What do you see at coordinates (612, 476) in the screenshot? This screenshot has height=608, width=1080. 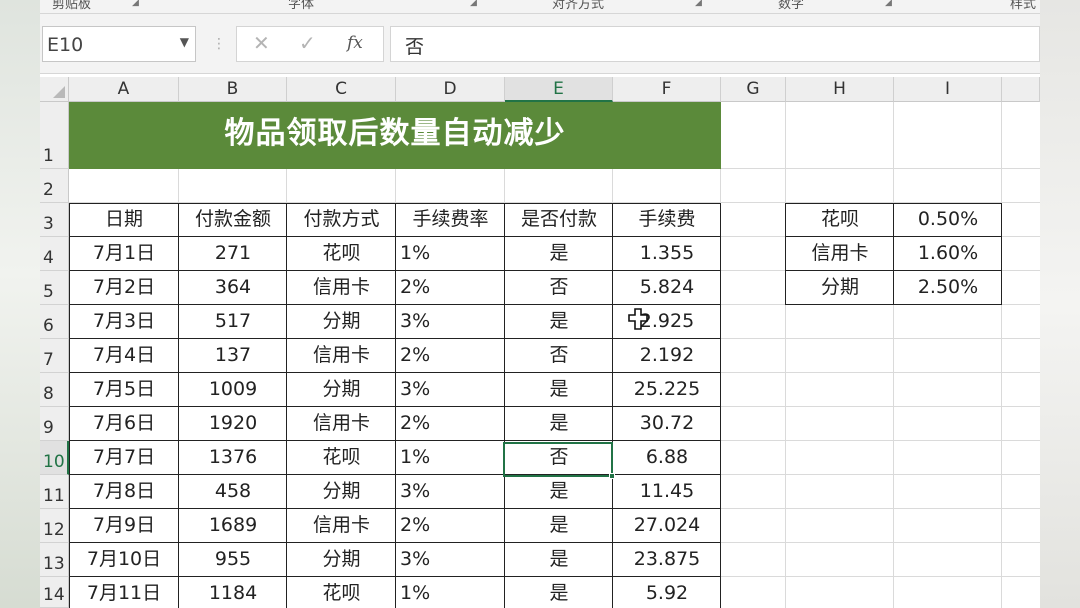 I see `fill-handle` at bounding box center [612, 476].